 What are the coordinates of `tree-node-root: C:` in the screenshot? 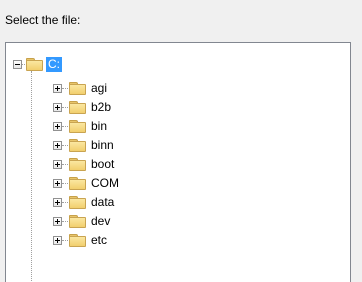 It's located at (37, 64).